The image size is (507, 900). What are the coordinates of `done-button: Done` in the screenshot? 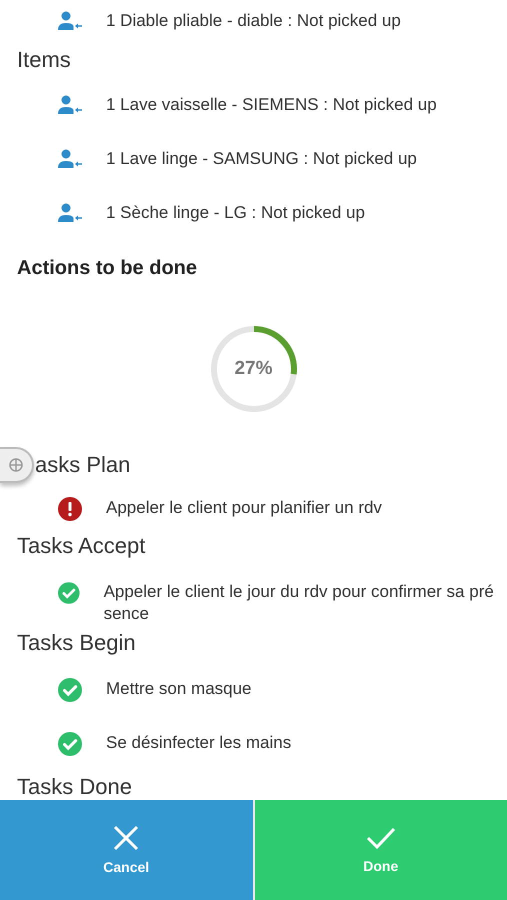 It's located at (380, 850).